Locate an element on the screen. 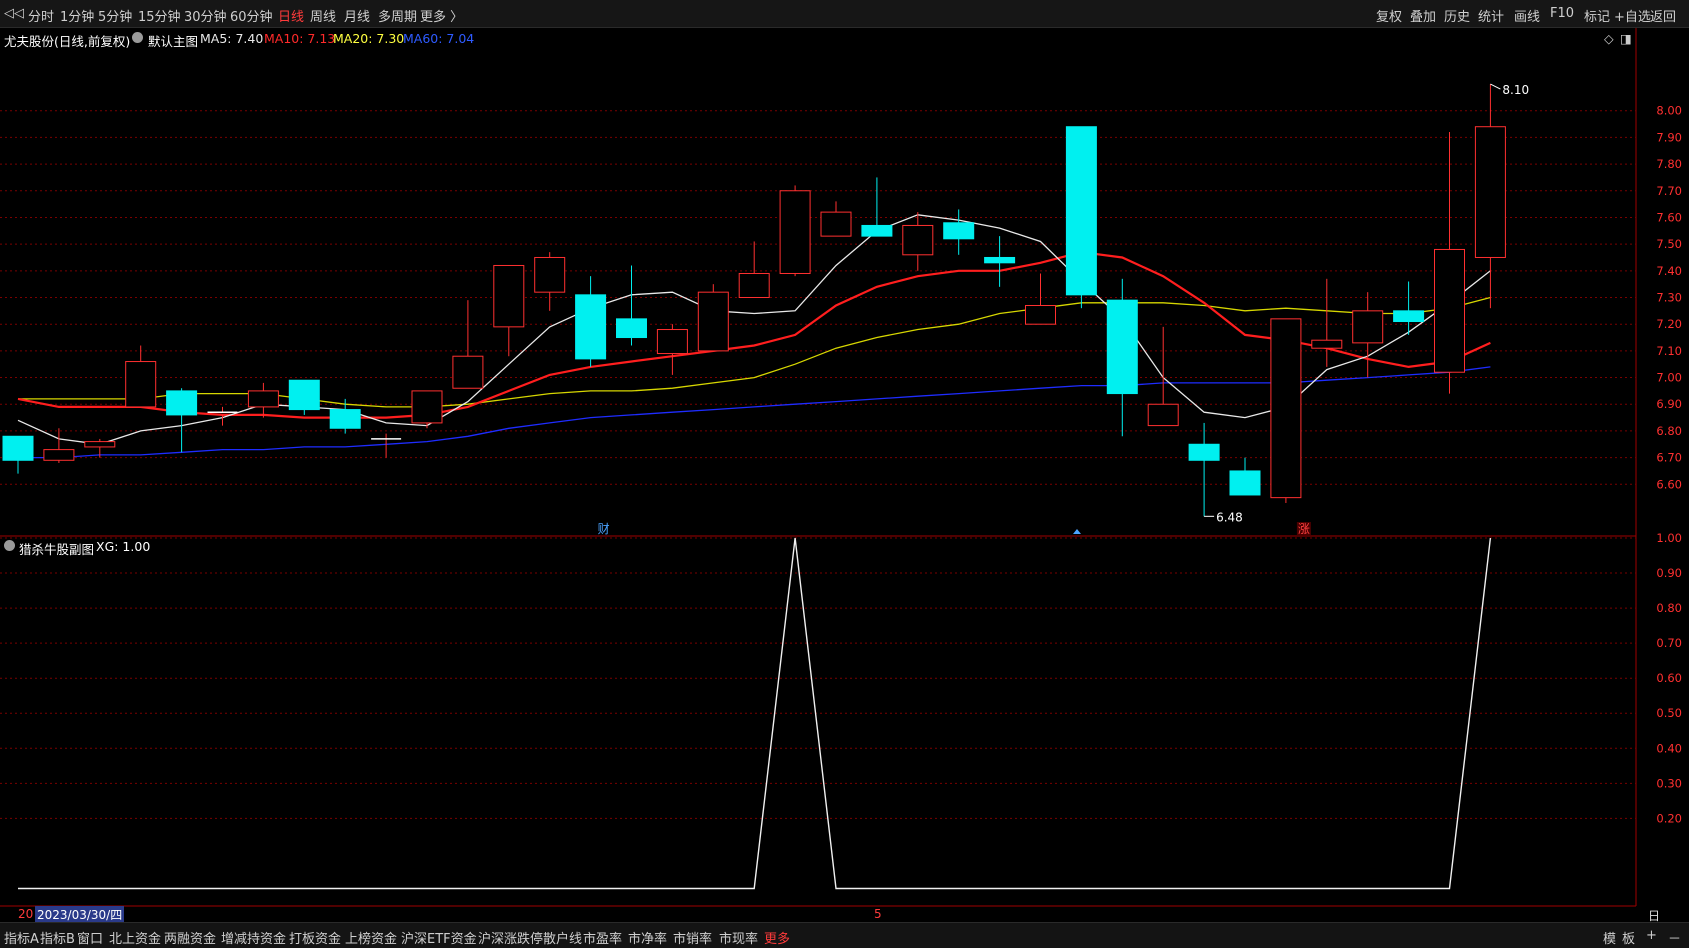  indicator-tab-9: 沪深涨跌停 is located at coordinates (510, 937).